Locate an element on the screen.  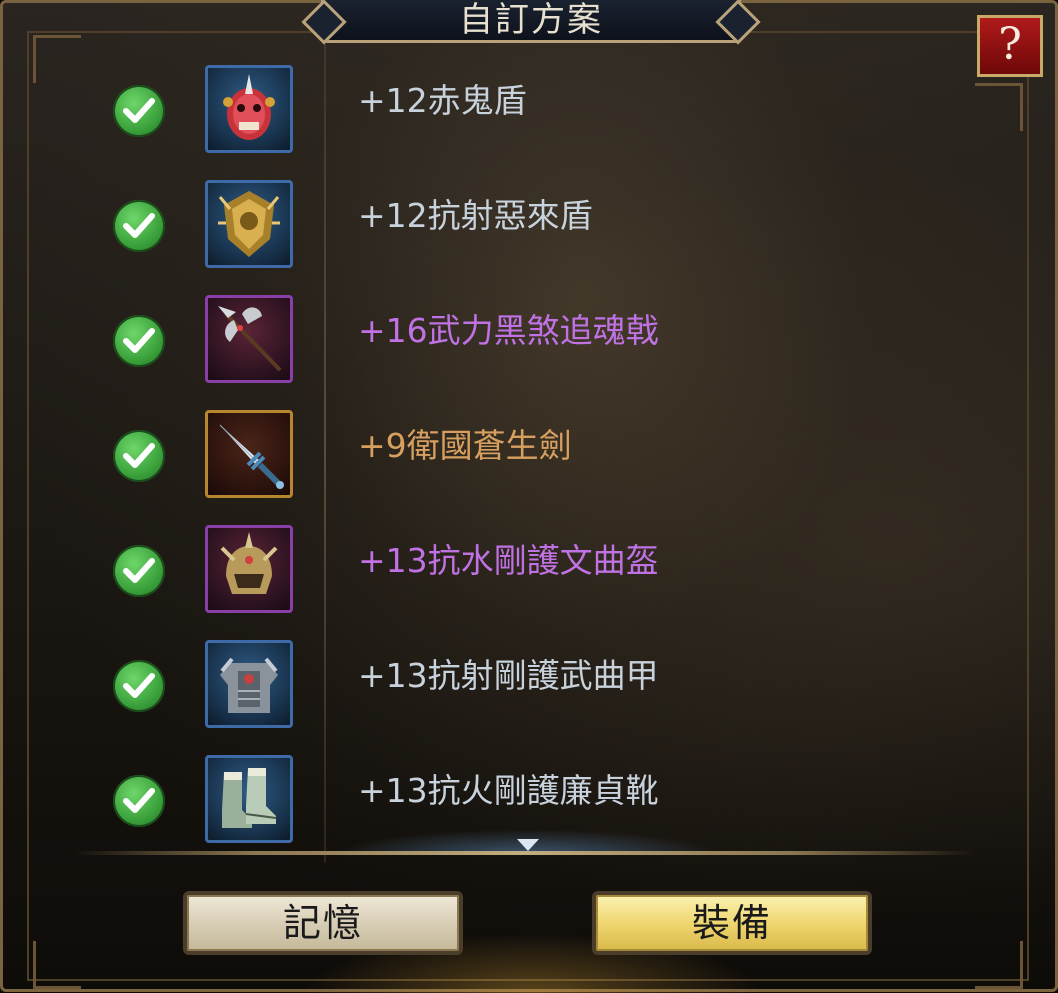
item-name: +16武力黑煞追魂戟 is located at coordinates (508, 330).